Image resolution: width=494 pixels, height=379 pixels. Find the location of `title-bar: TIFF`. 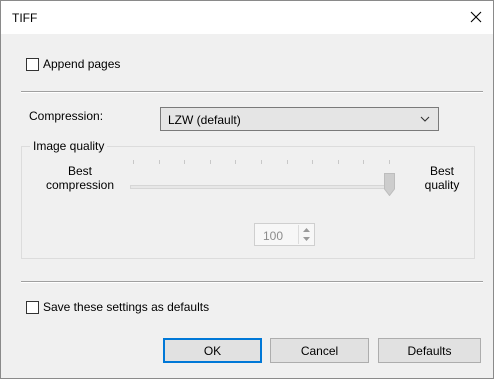

title-bar: TIFF is located at coordinates (247, 17).